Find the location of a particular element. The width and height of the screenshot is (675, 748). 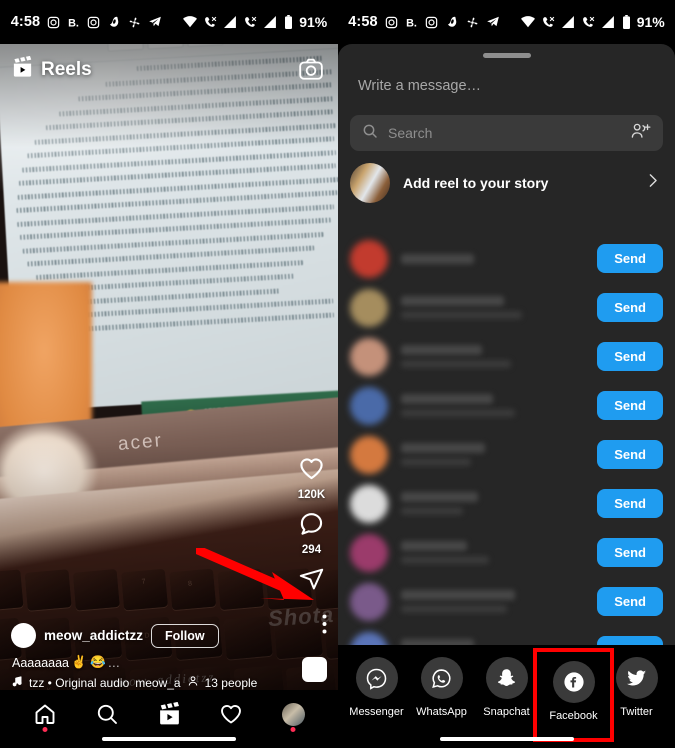

share-app-whatsapp: WhatsApp is located at coordinates (442, 687).